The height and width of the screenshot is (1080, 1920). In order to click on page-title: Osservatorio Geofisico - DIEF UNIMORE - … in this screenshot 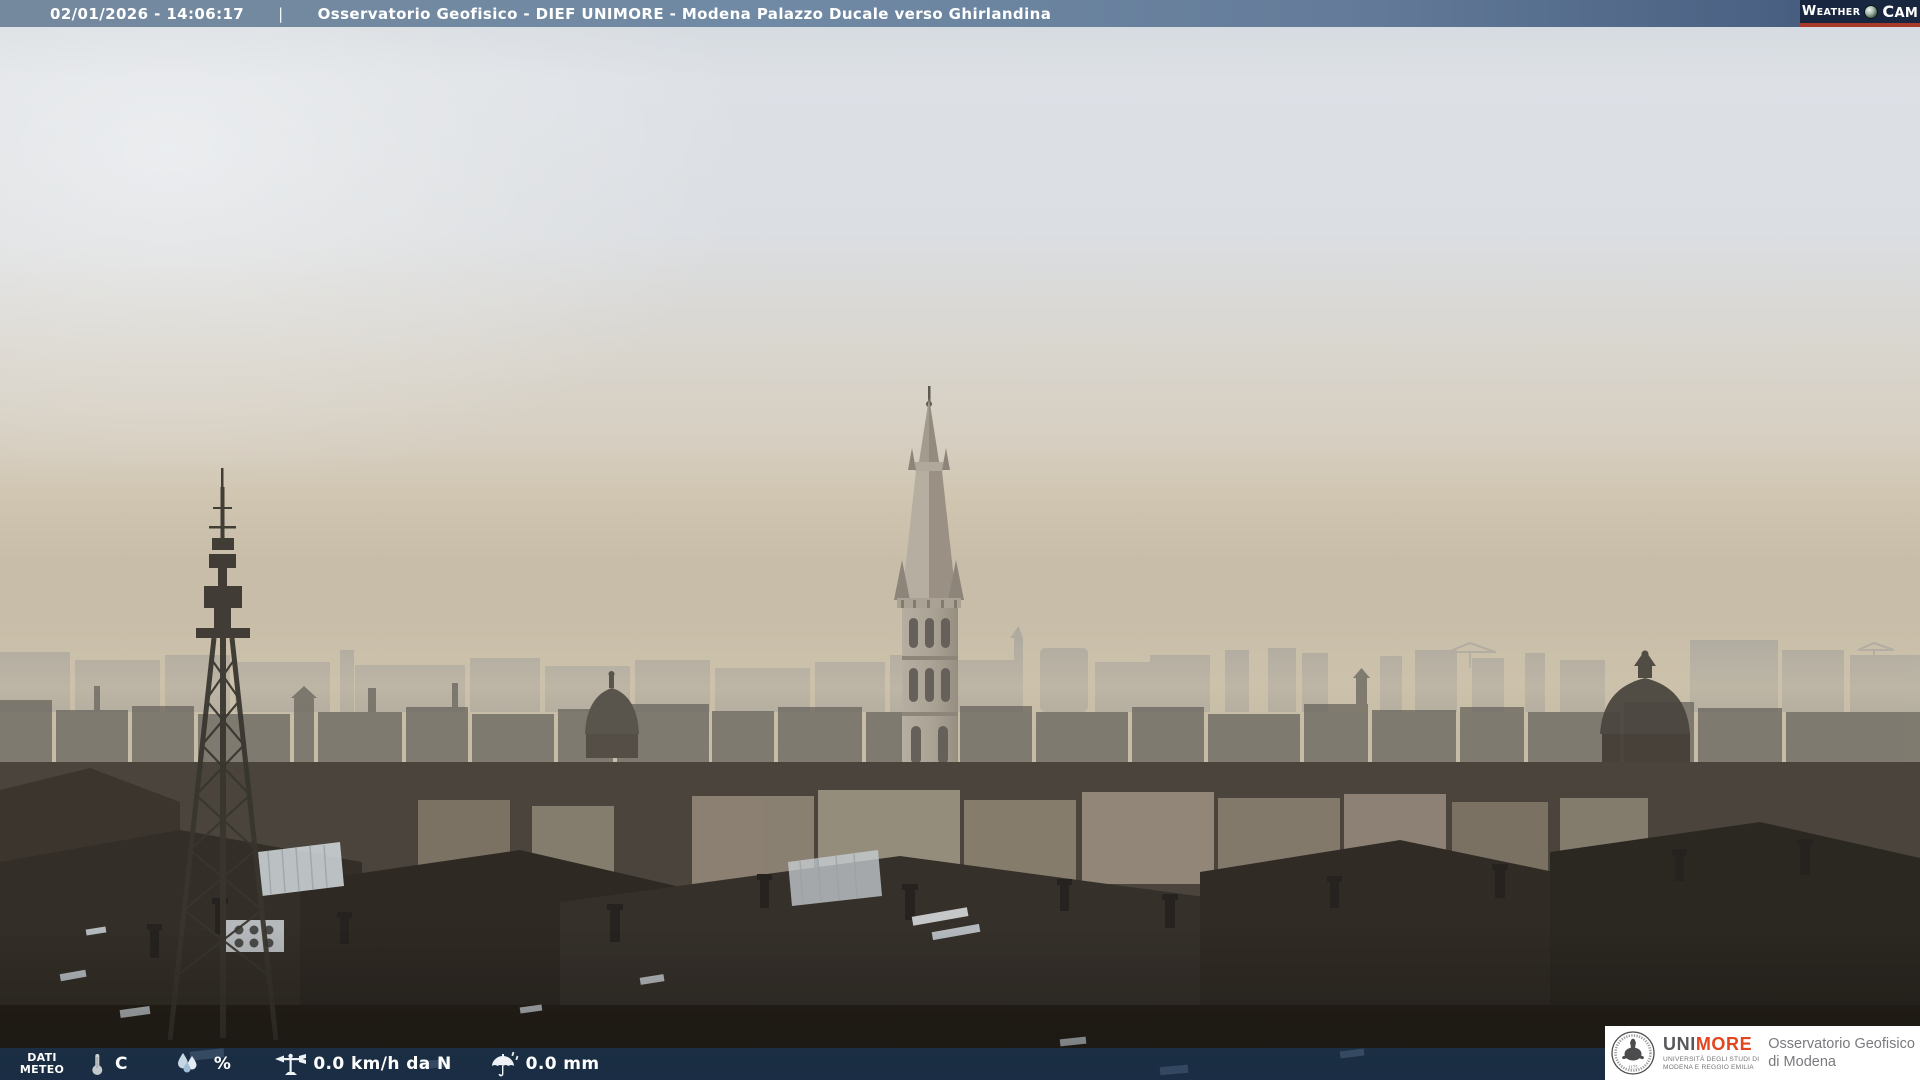, I will do `click(684, 13)`.